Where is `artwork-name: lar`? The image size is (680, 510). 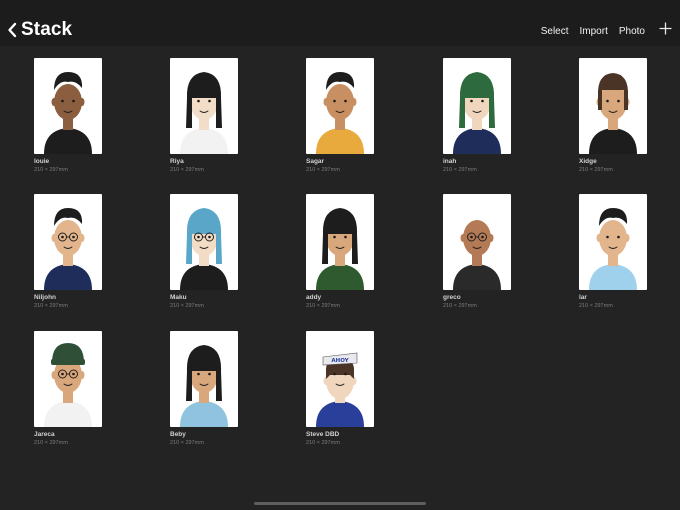 artwork-name: lar is located at coordinates (583, 297).